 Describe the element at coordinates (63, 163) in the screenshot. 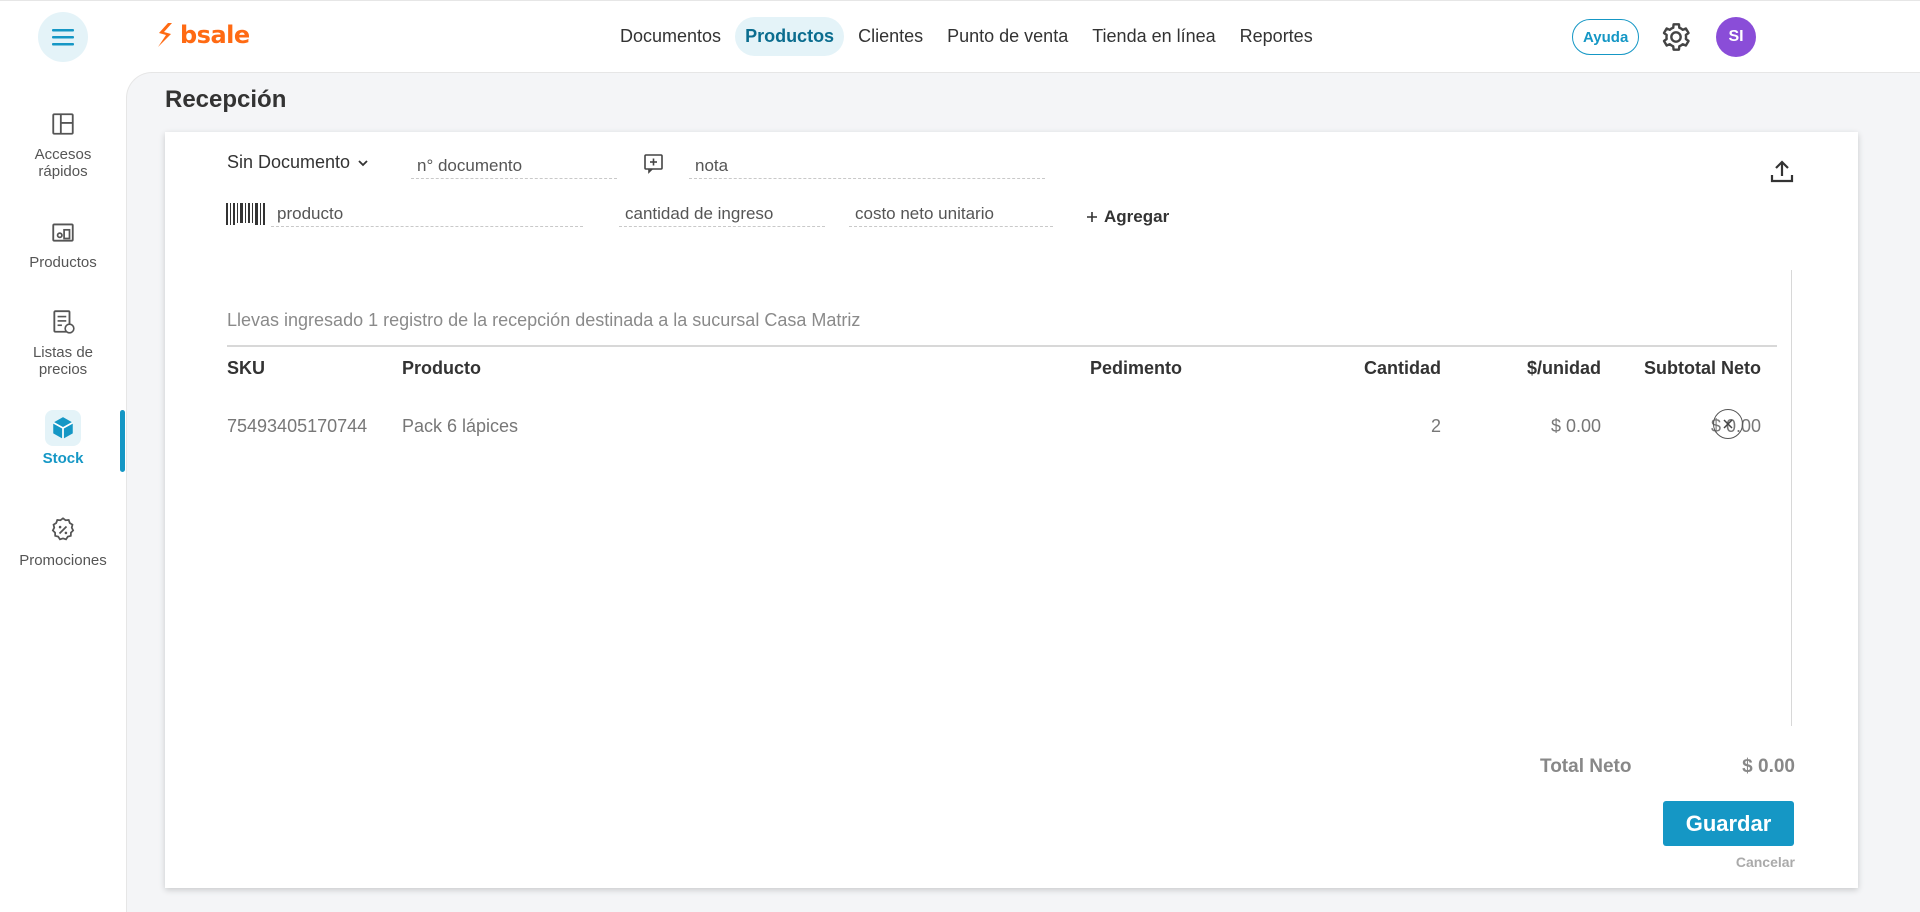

I see `sidebar-item-label: Accesos rápidos` at that location.